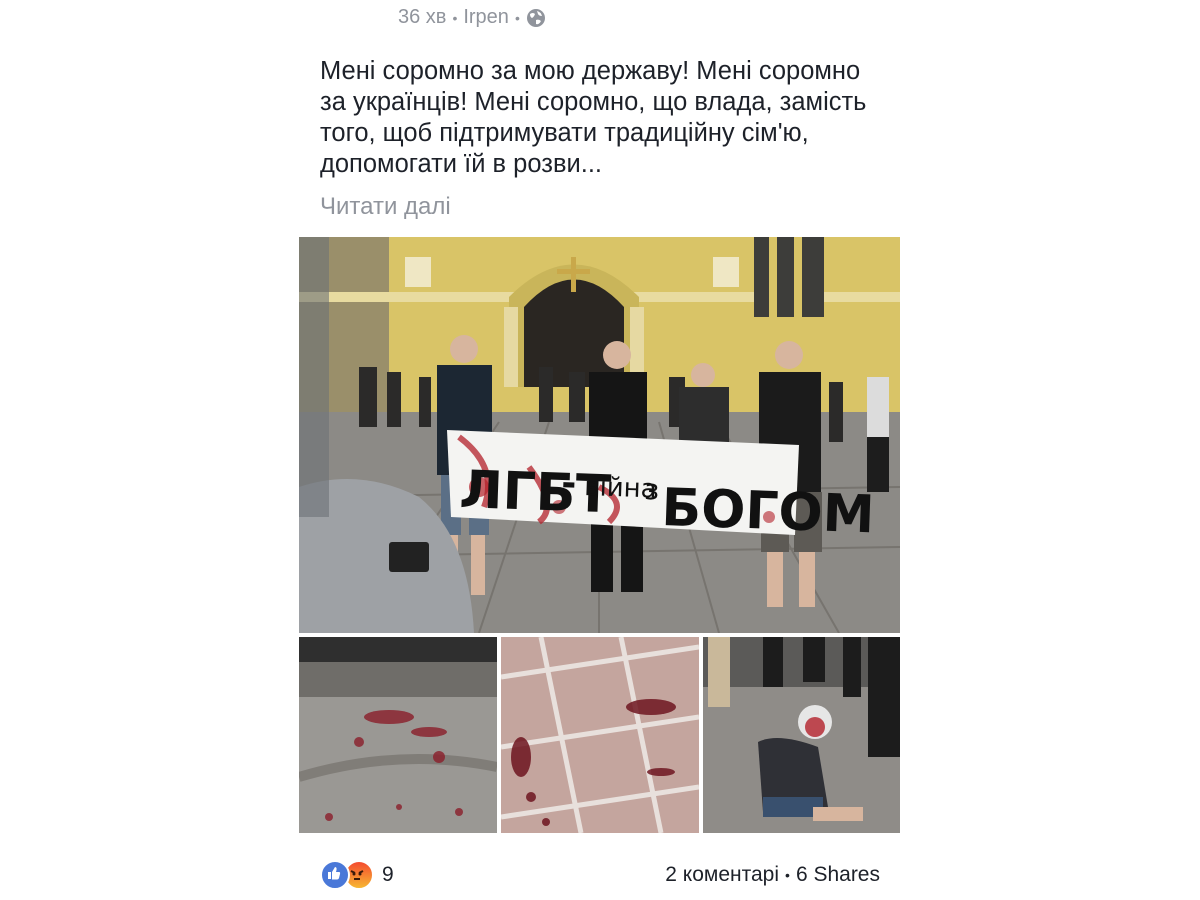 The image size is (1200, 900). Describe the element at coordinates (385, 207) in the screenshot. I see `read-more-link: Читати далі` at that location.